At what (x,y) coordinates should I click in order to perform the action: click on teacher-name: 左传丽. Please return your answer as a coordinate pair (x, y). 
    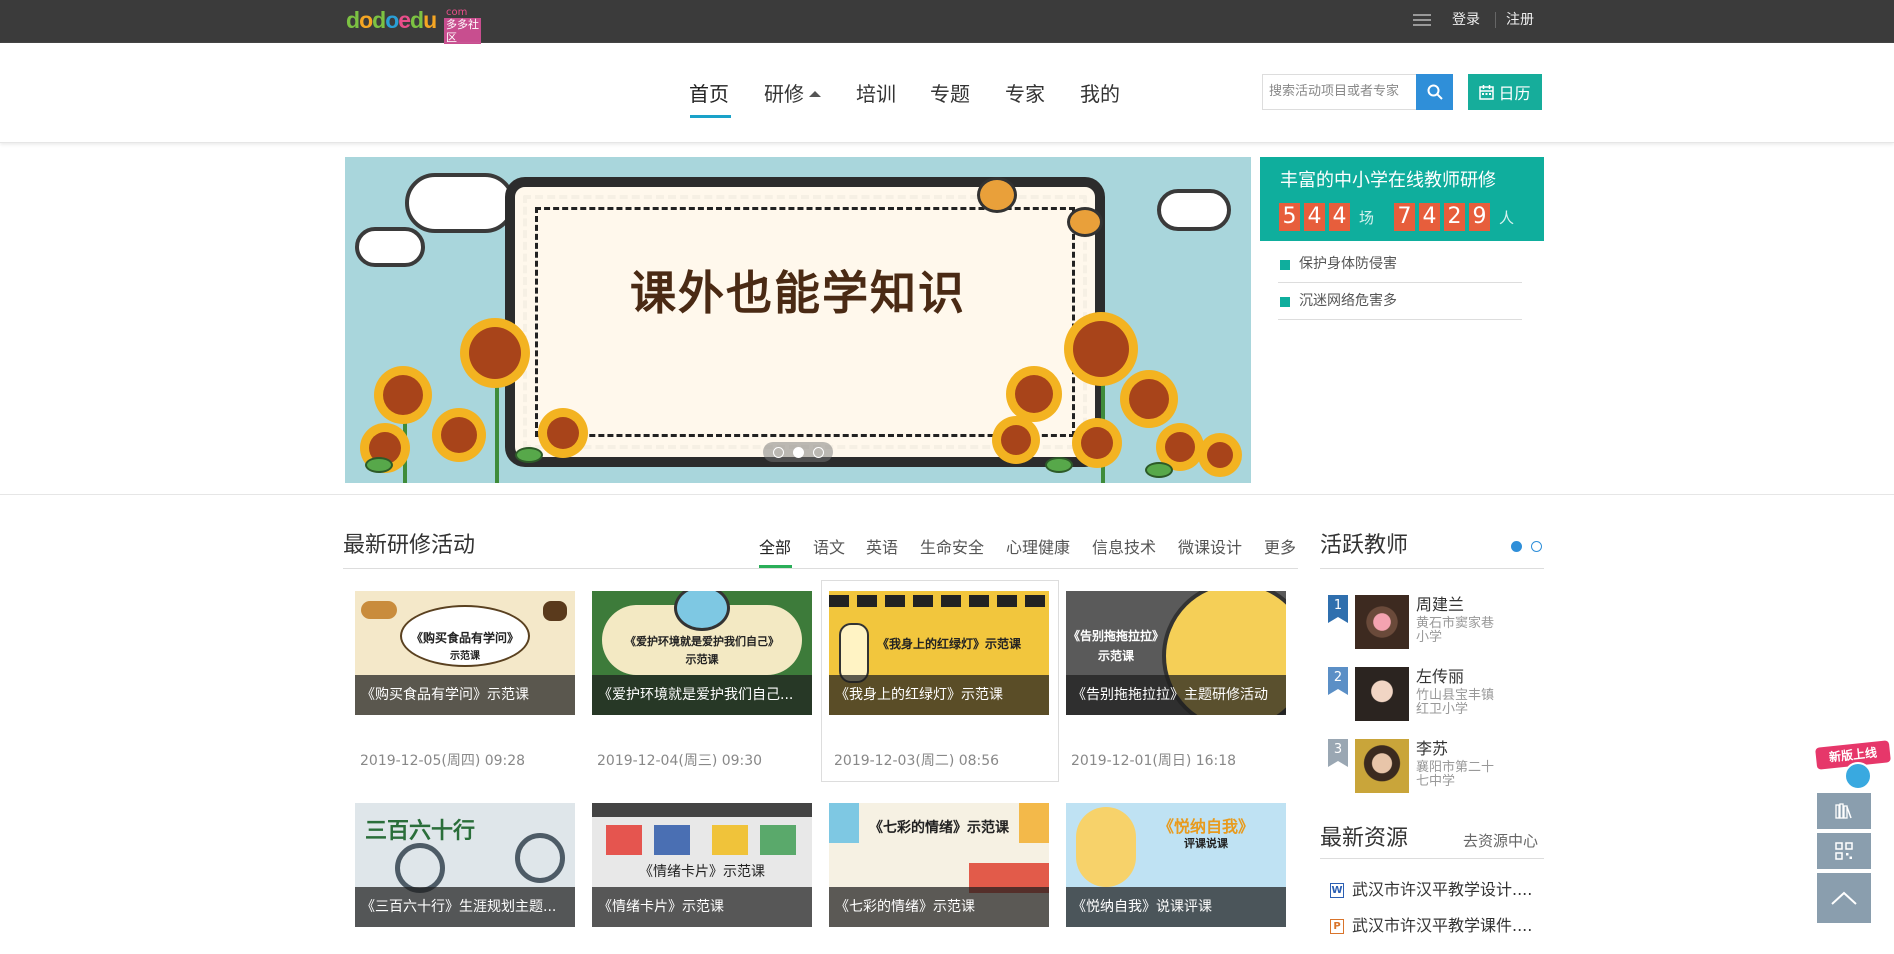
    Looking at the image, I should click on (1440, 676).